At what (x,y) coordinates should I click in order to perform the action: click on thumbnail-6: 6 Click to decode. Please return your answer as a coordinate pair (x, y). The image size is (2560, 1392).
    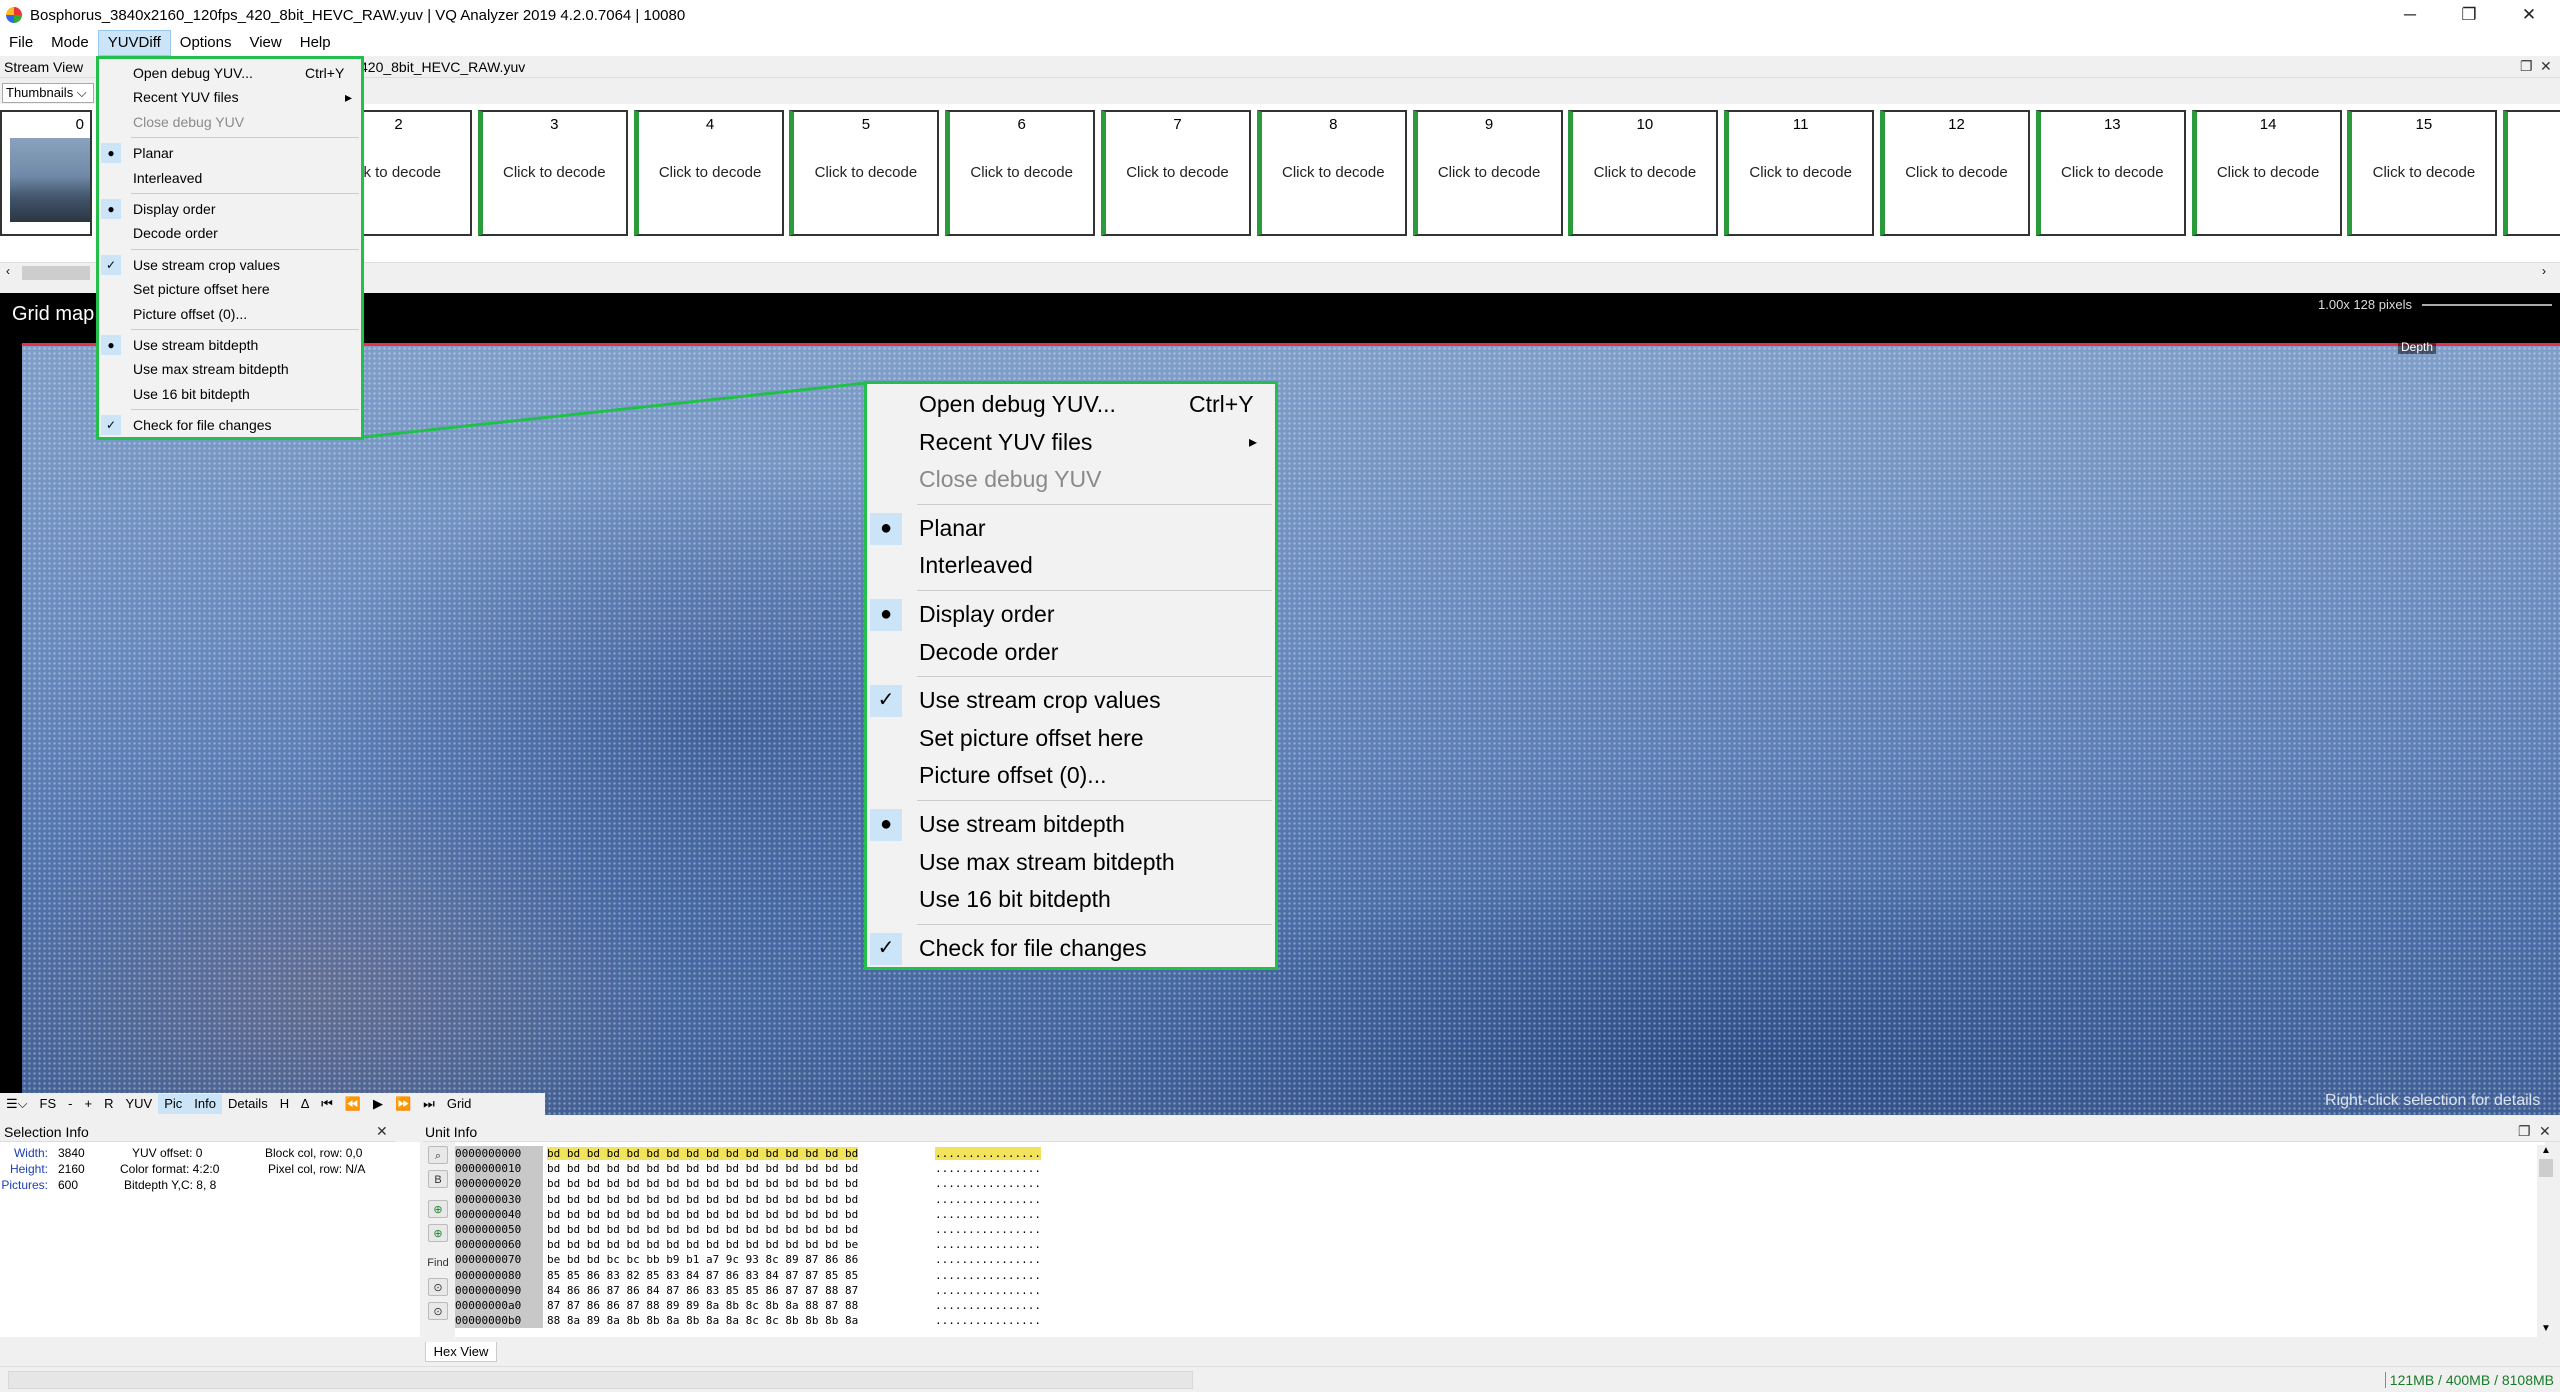
    Looking at the image, I should click on (1020, 173).